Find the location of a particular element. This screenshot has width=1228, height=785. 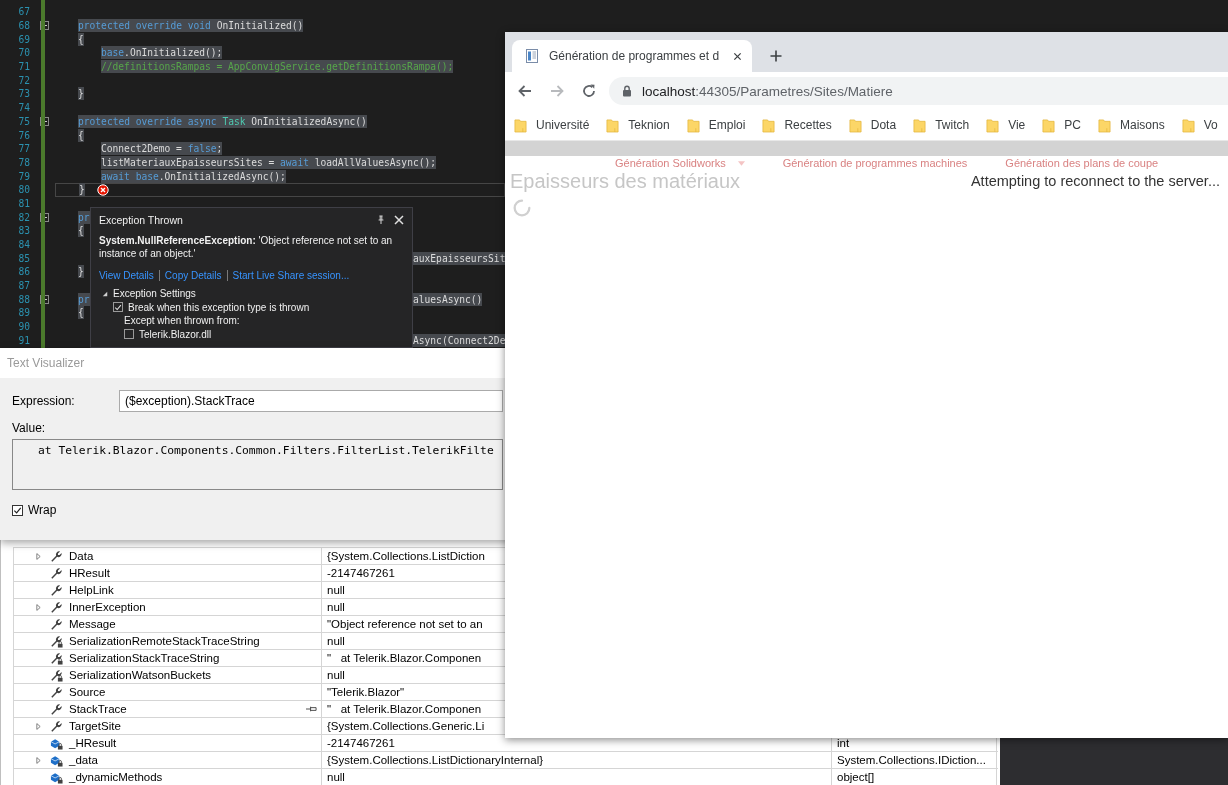

variable-name: HelpLink is located at coordinates (92, 590).